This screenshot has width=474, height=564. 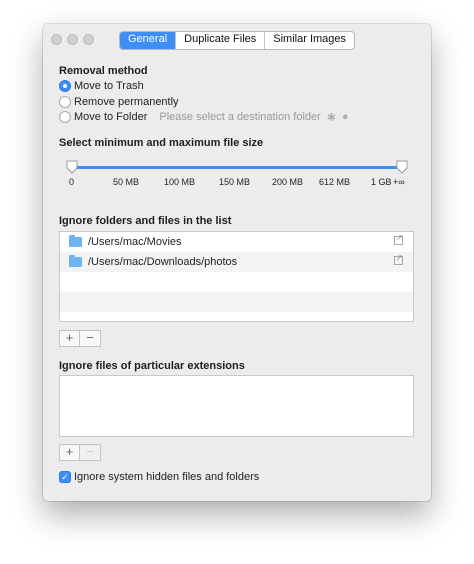 What do you see at coordinates (161, 143) in the screenshot?
I see `file-size-title: Select minimum and maximum file size` at bounding box center [161, 143].